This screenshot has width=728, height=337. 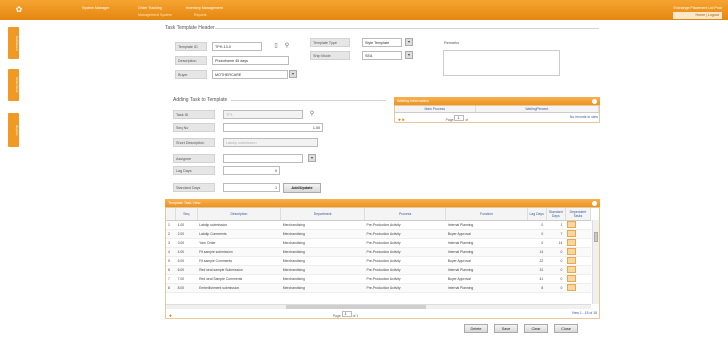 What do you see at coordinates (263, 114) in the screenshot?
I see `task-id-input: TP1` at bounding box center [263, 114].